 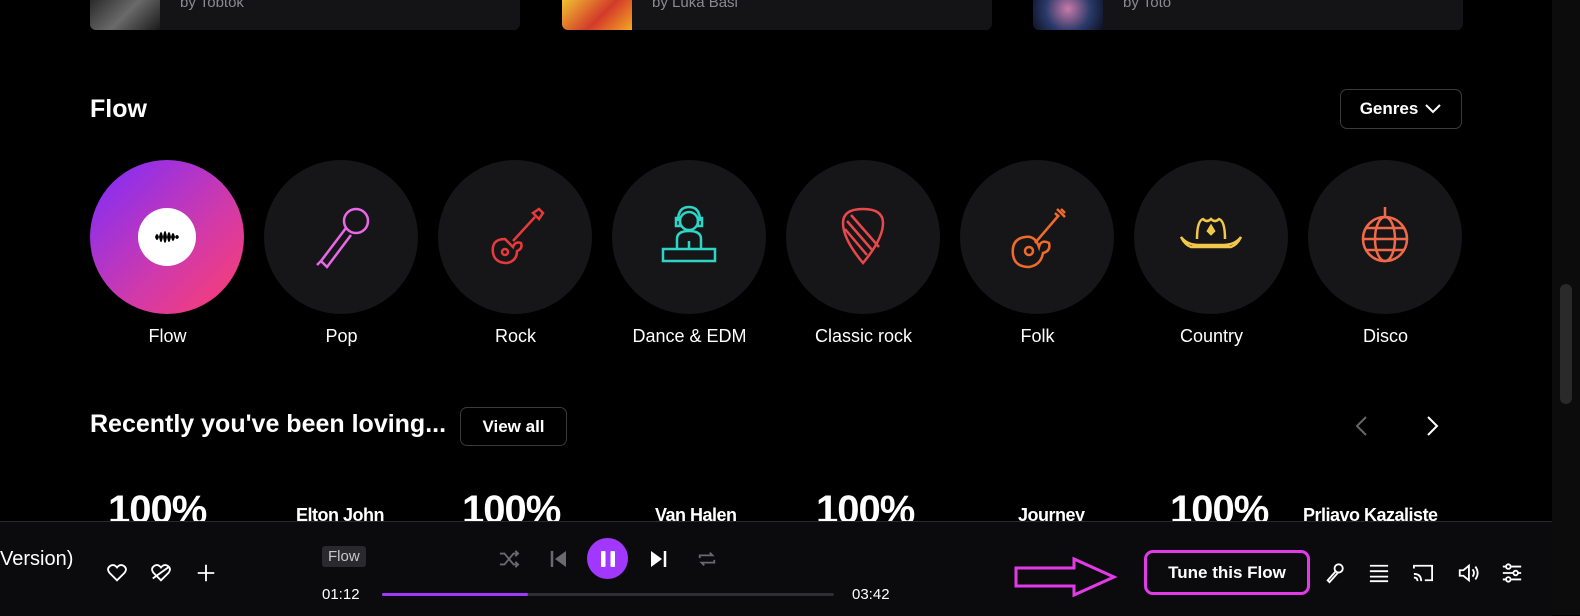 I want to click on cast-button, so click(x=1423, y=573).